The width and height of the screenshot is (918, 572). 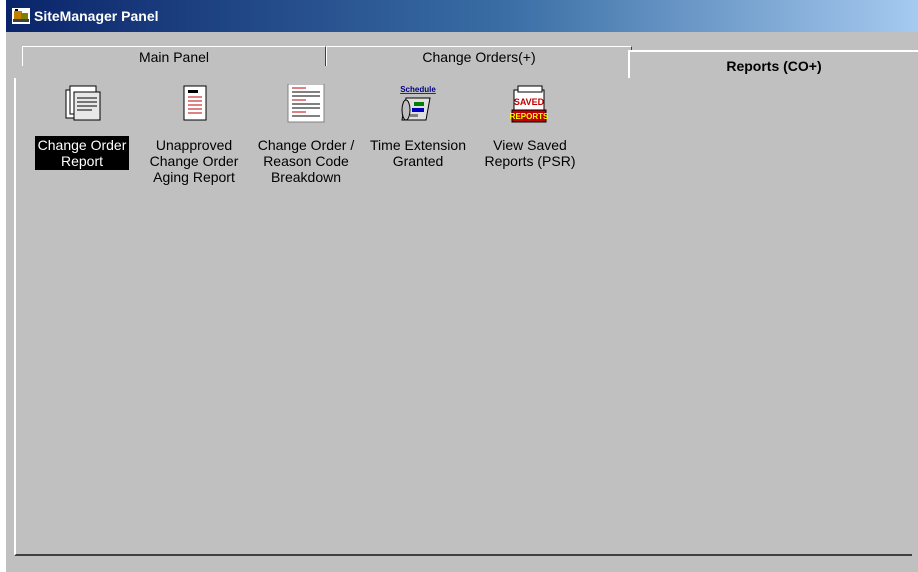 I want to click on report-list-icon, so click(x=195, y=103).